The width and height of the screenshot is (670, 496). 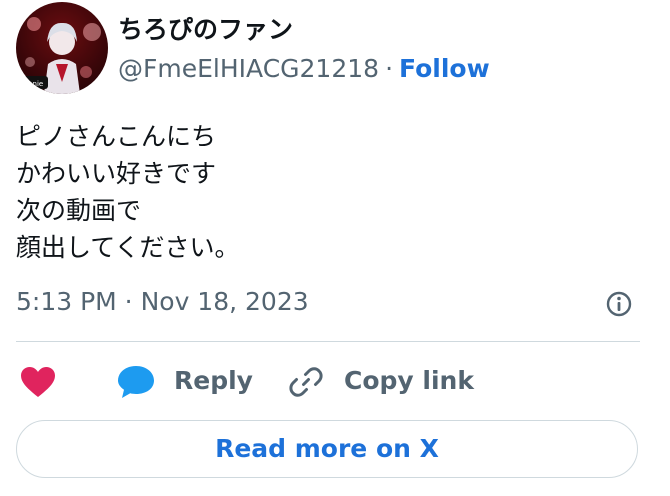 What do you see at coordinates (33, 84) in the screenshot?
I see `avatar-badge: Genie` at bounding box center [33, 84].